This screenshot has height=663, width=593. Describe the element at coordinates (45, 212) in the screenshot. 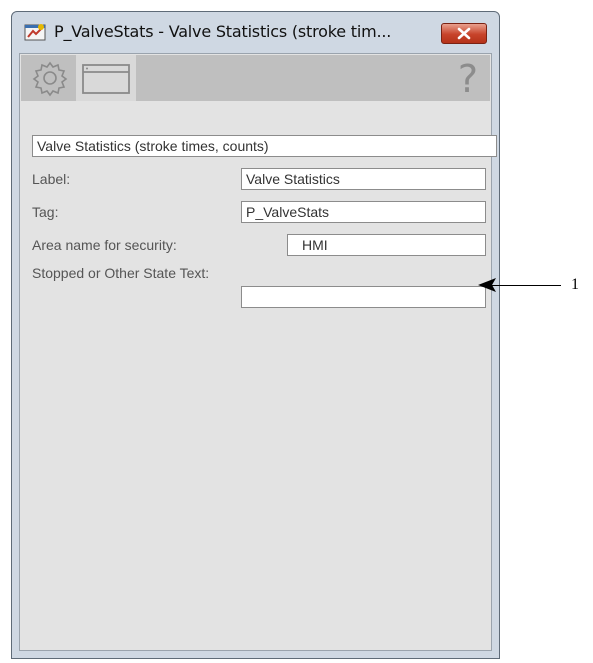

I see `tag-label: Tag:` at that location.